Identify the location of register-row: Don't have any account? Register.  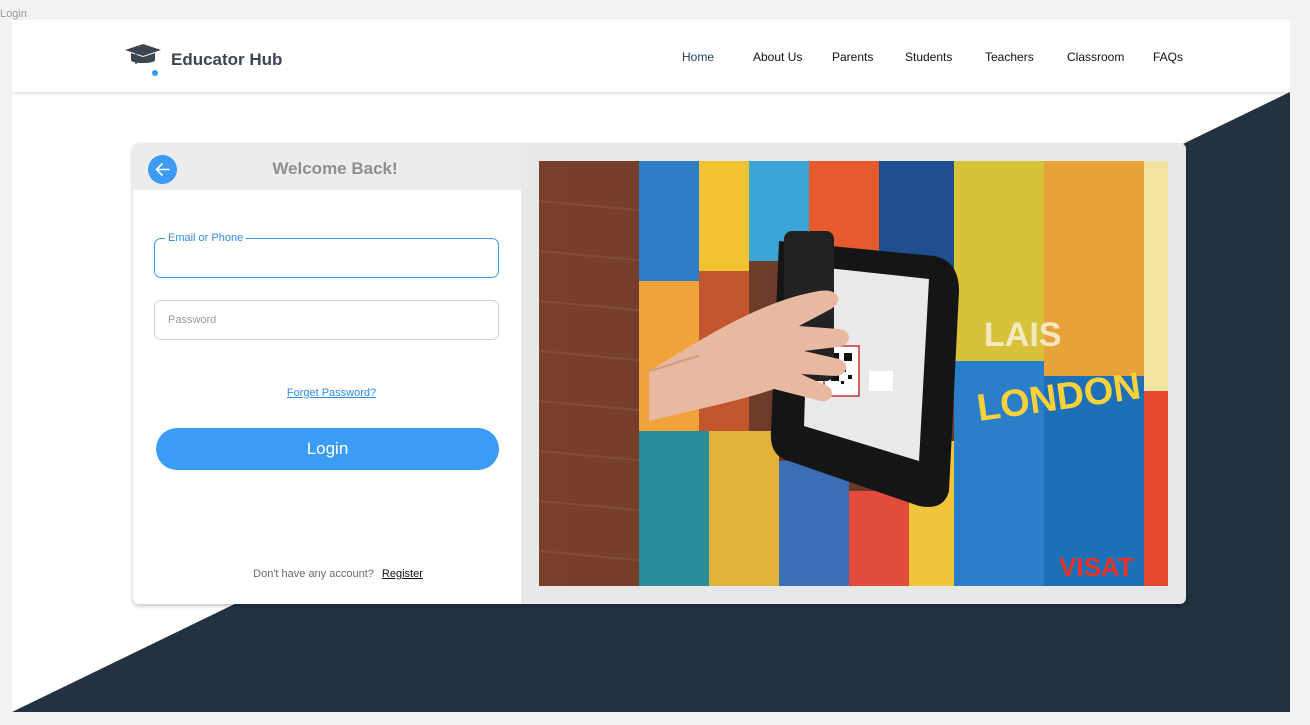
(327, 574).